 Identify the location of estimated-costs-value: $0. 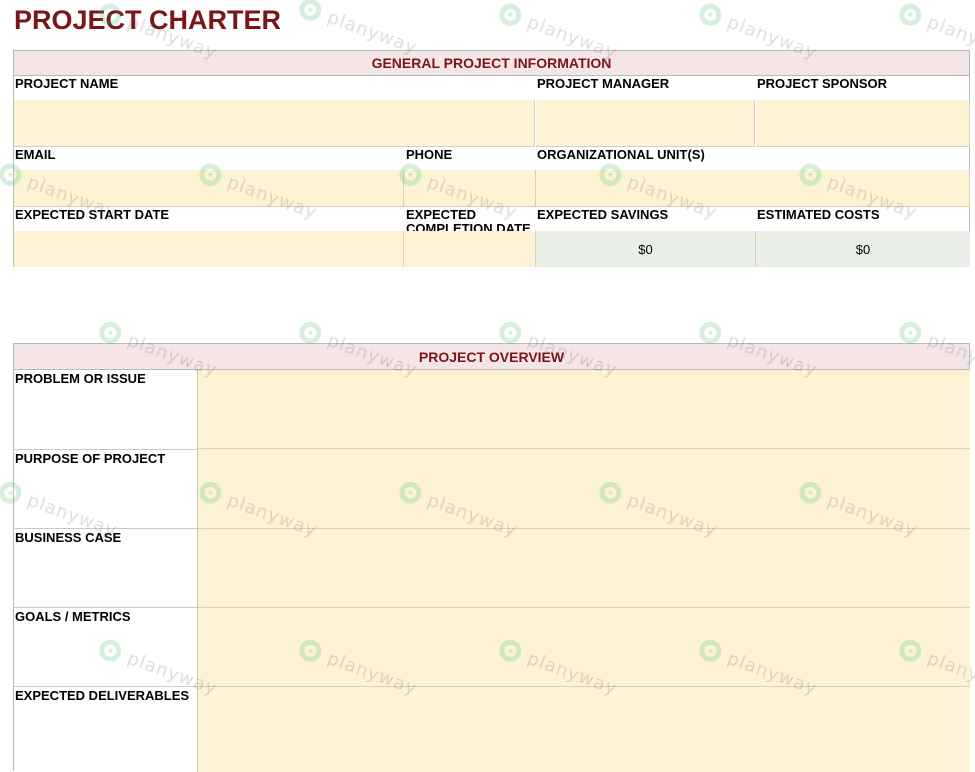
(863, 249).